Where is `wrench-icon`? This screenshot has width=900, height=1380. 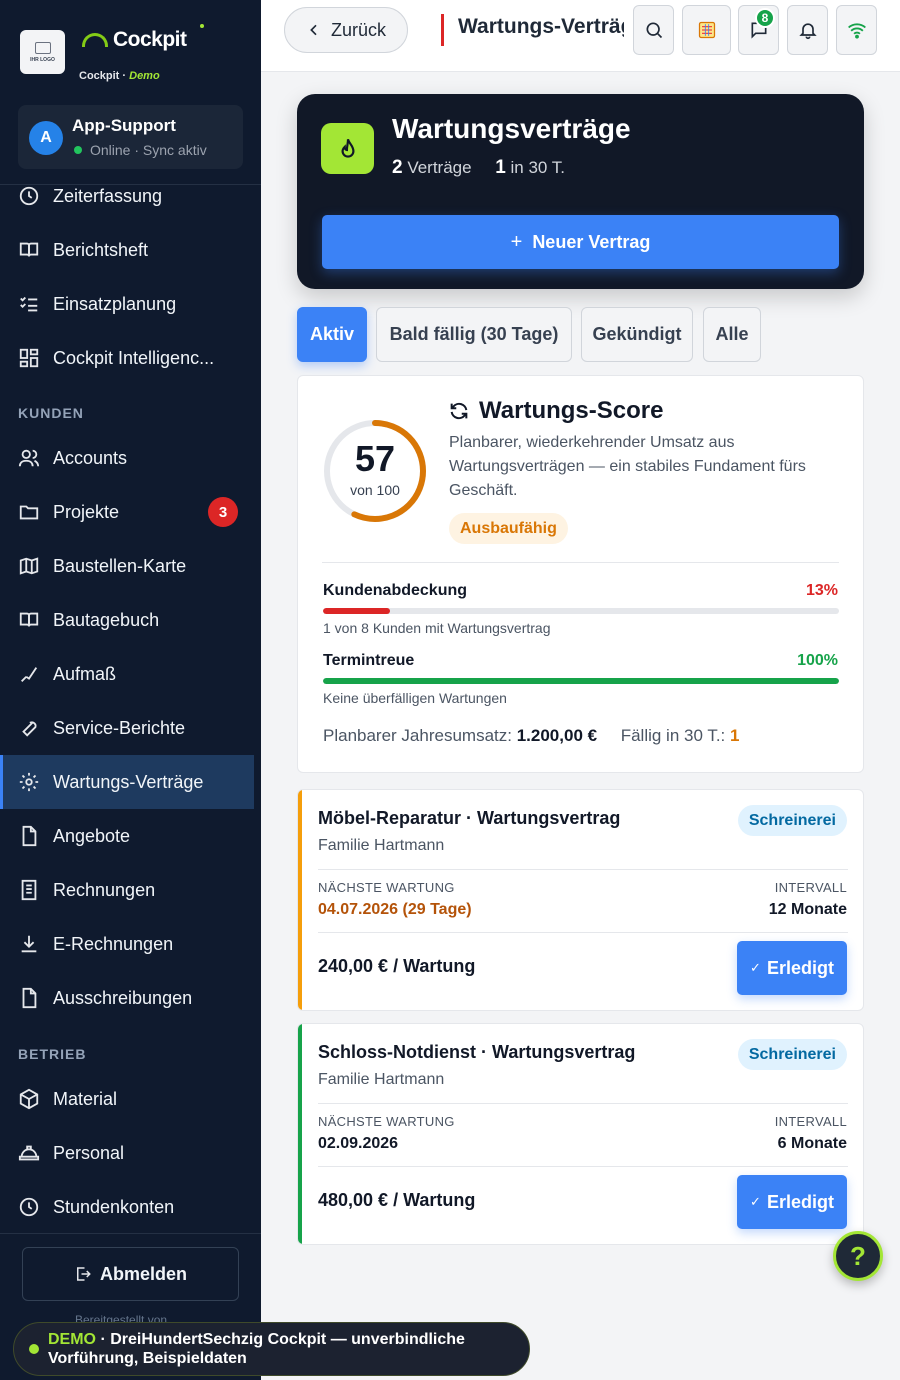 wrench-icon is located at coordinates (29, 729).